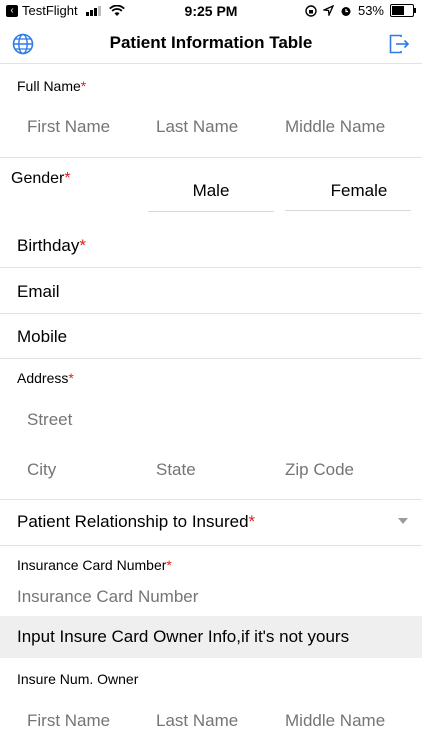 Image resolution: width=422 pixels, height=750 pixels. Describe the element at coordinates (45, 378) in the screenshot. I see `address-label: Address*` at that location.